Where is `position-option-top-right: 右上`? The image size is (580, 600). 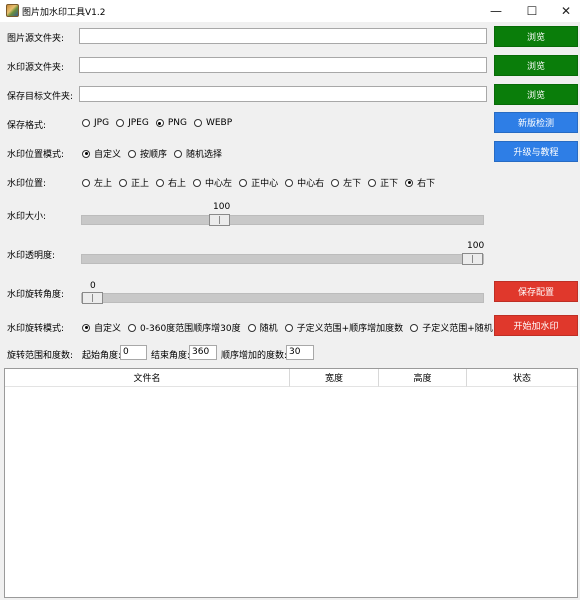 position-option-top-right: 右上 is located at coordinates (171, 182).